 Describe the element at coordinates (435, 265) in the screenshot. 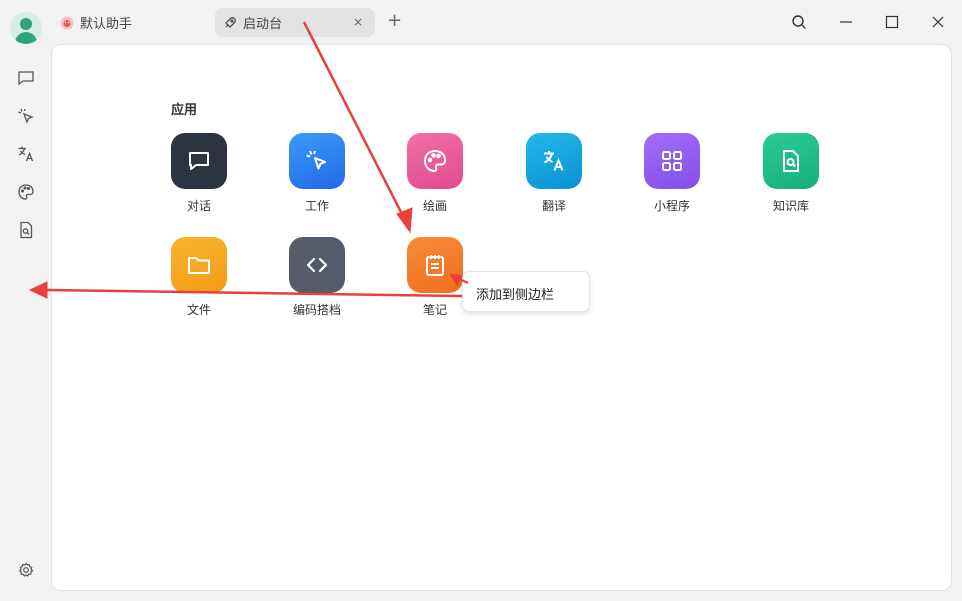

I see `notepad-icon` at that location.